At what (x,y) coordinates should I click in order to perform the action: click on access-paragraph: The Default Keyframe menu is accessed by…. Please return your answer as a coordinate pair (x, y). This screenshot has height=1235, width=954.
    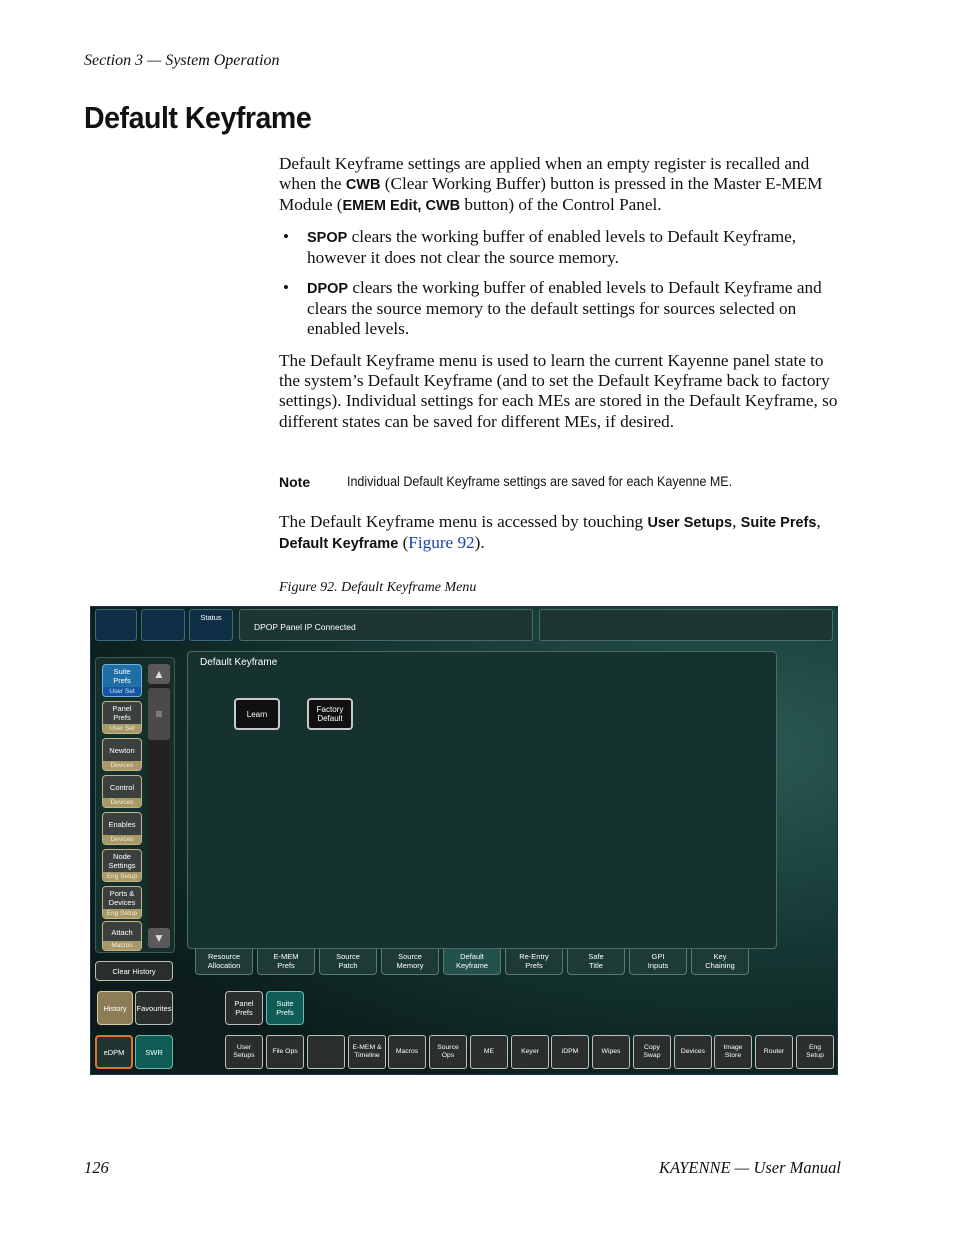
    Looking at the image, I should click on (550, 532).